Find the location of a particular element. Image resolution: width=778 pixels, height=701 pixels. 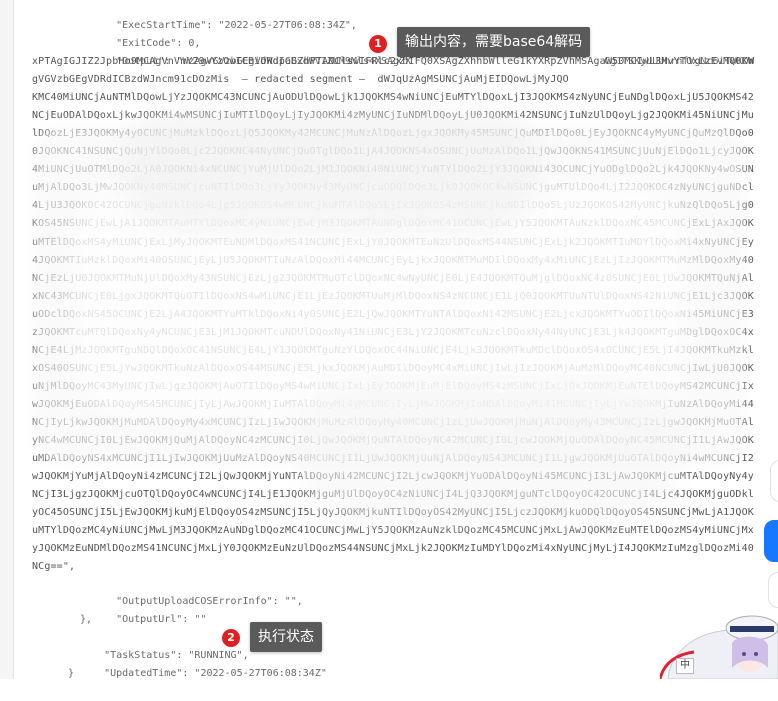

outer-close-brace: } is located at coordinates (71, 673).